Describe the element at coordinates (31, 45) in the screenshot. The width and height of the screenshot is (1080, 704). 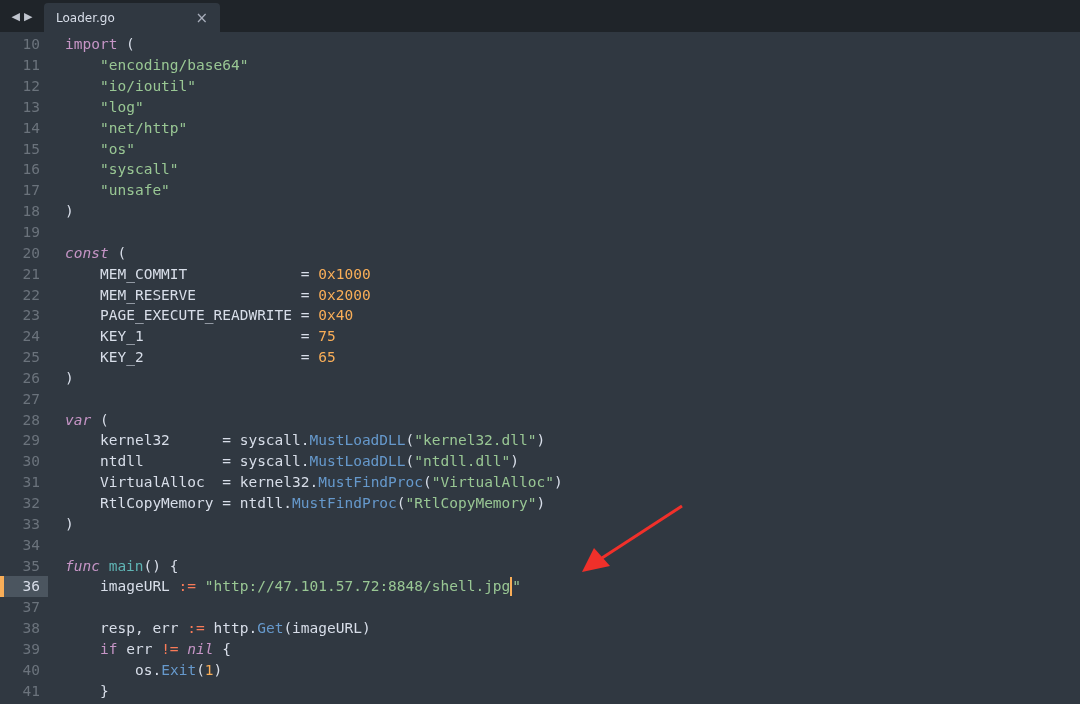
I see `line-number: 10` at that location.